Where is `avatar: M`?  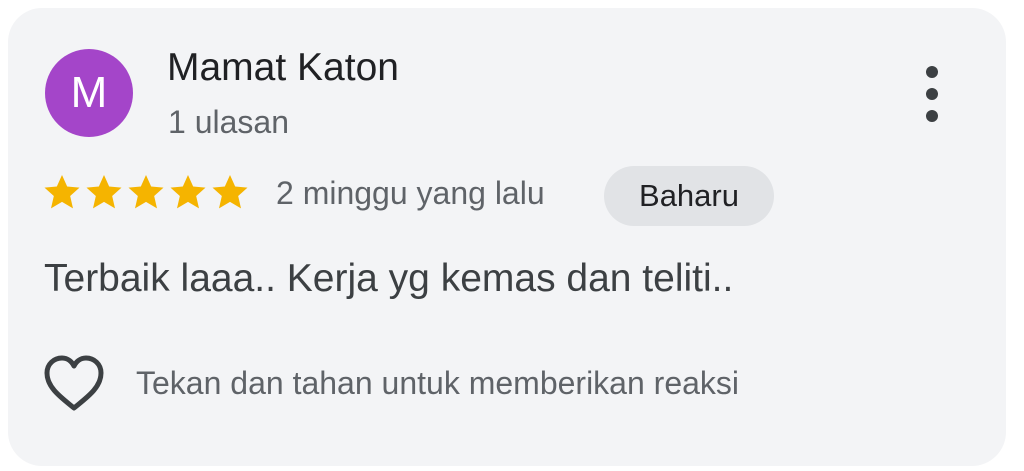 avatar: M is located at coordinates (89, 93).